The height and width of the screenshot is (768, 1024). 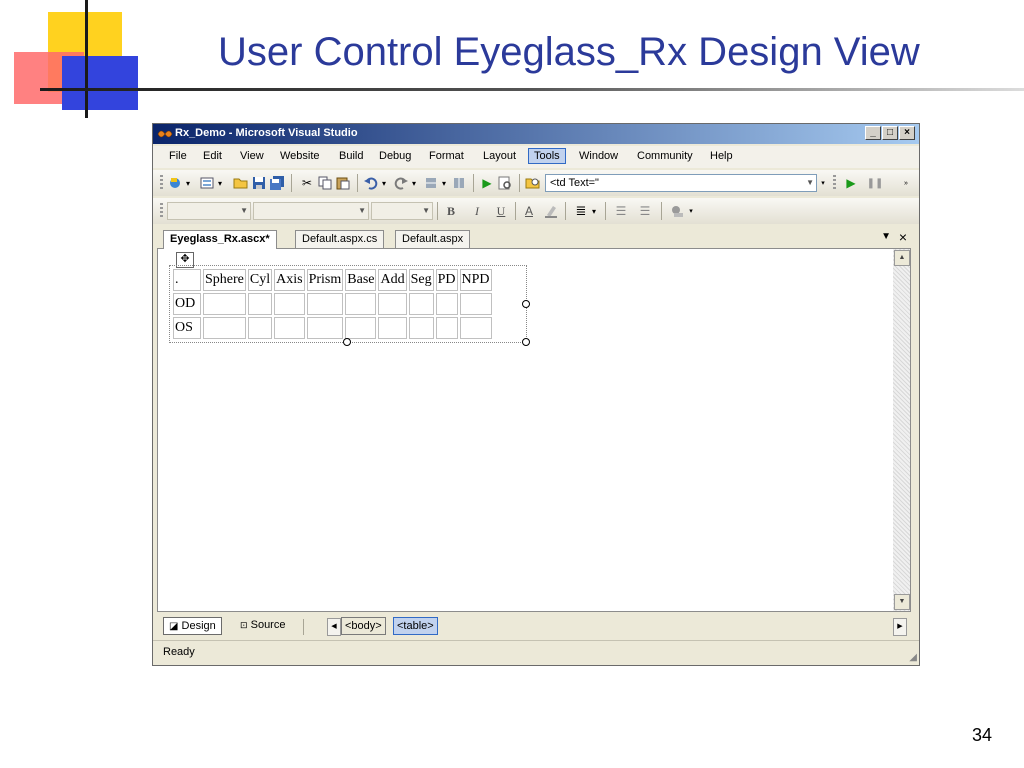 I want to click on table-header-cell: Base, so click(x=361, y=280).